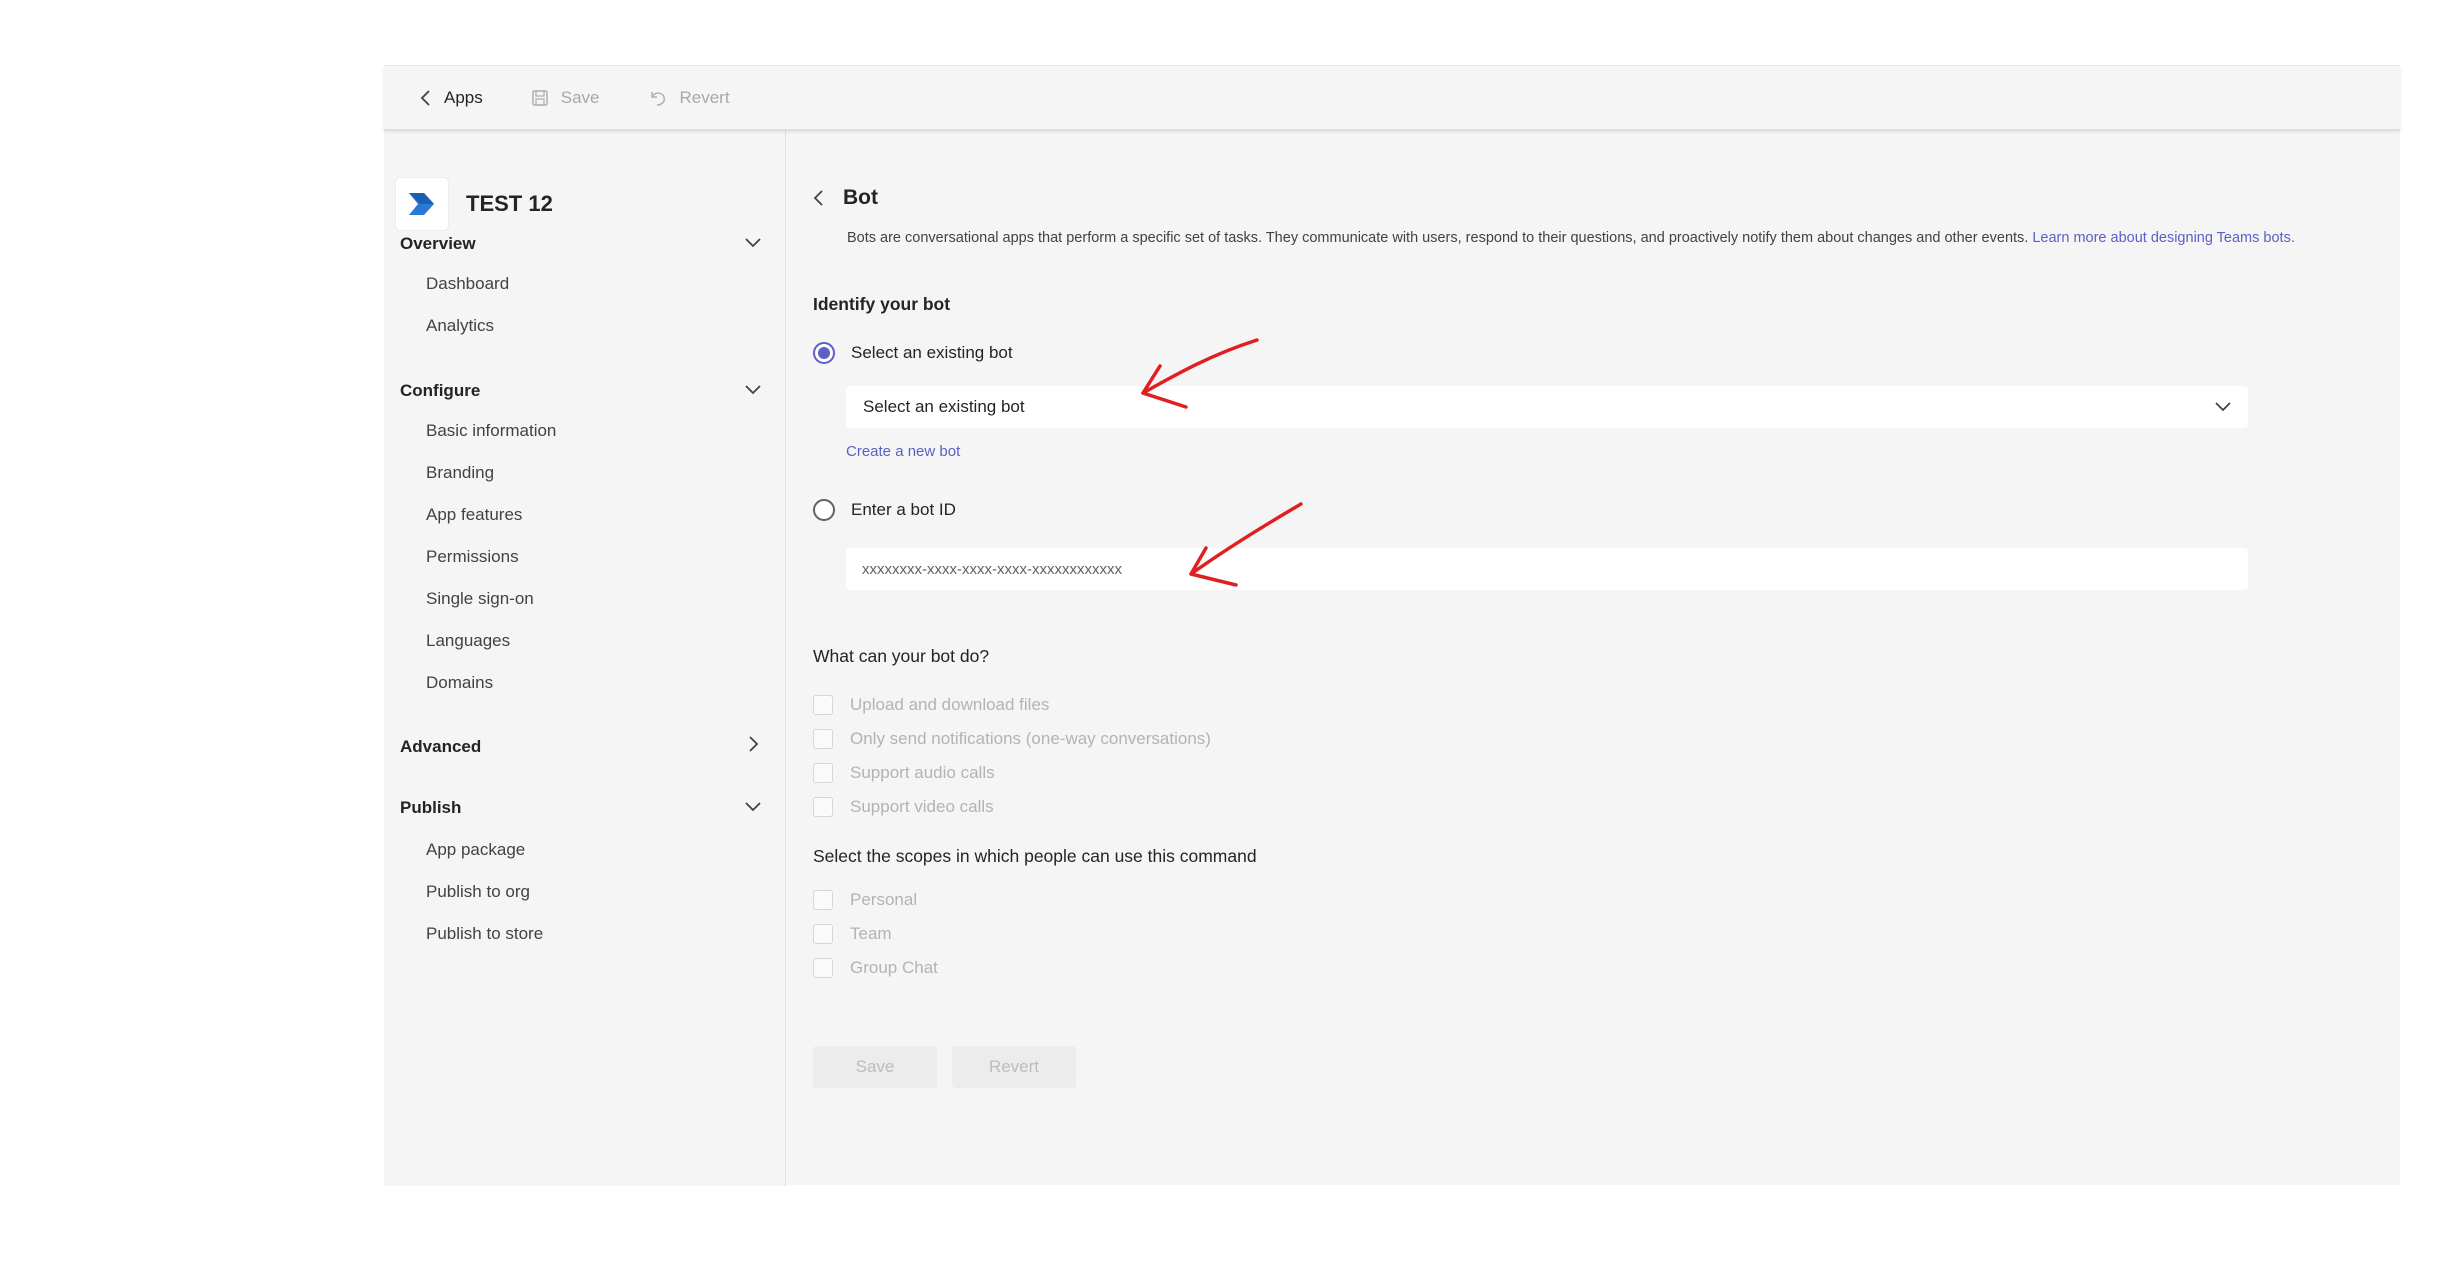 The width and height of the screenshot is (2464, 1281). What do you see at coordinates (581, 746) in the screenshot?
I see `nav-section-advanced: Advanced` at bounding box center [581, 746].